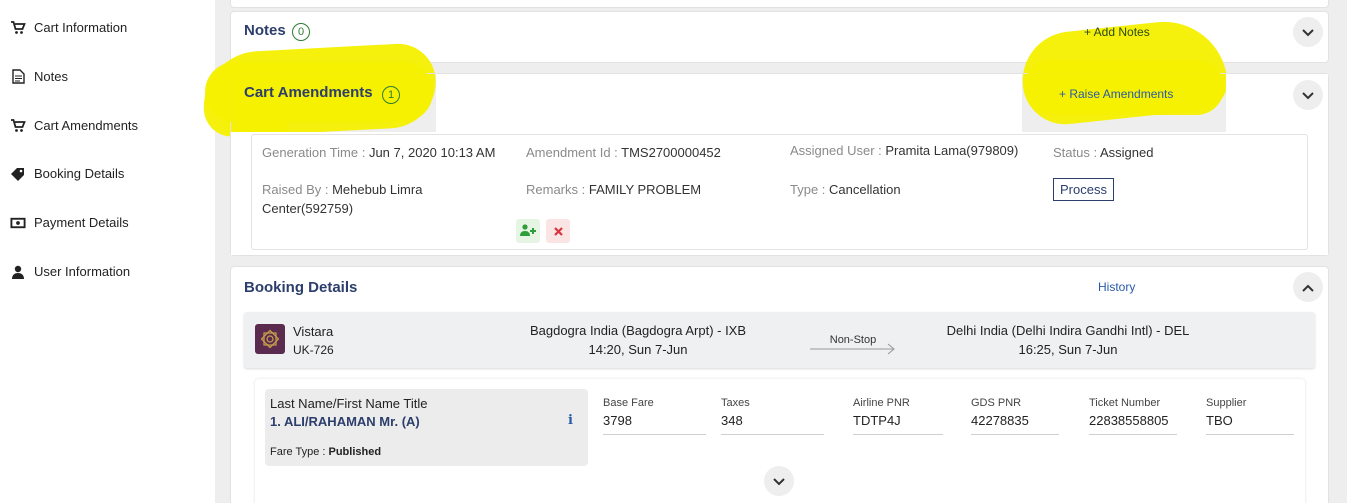 The width and height of the screenshot is (1347, 503). I want to click on fare-column-ticket-number: Ticket Number 22838558805, so click(1133, 416).